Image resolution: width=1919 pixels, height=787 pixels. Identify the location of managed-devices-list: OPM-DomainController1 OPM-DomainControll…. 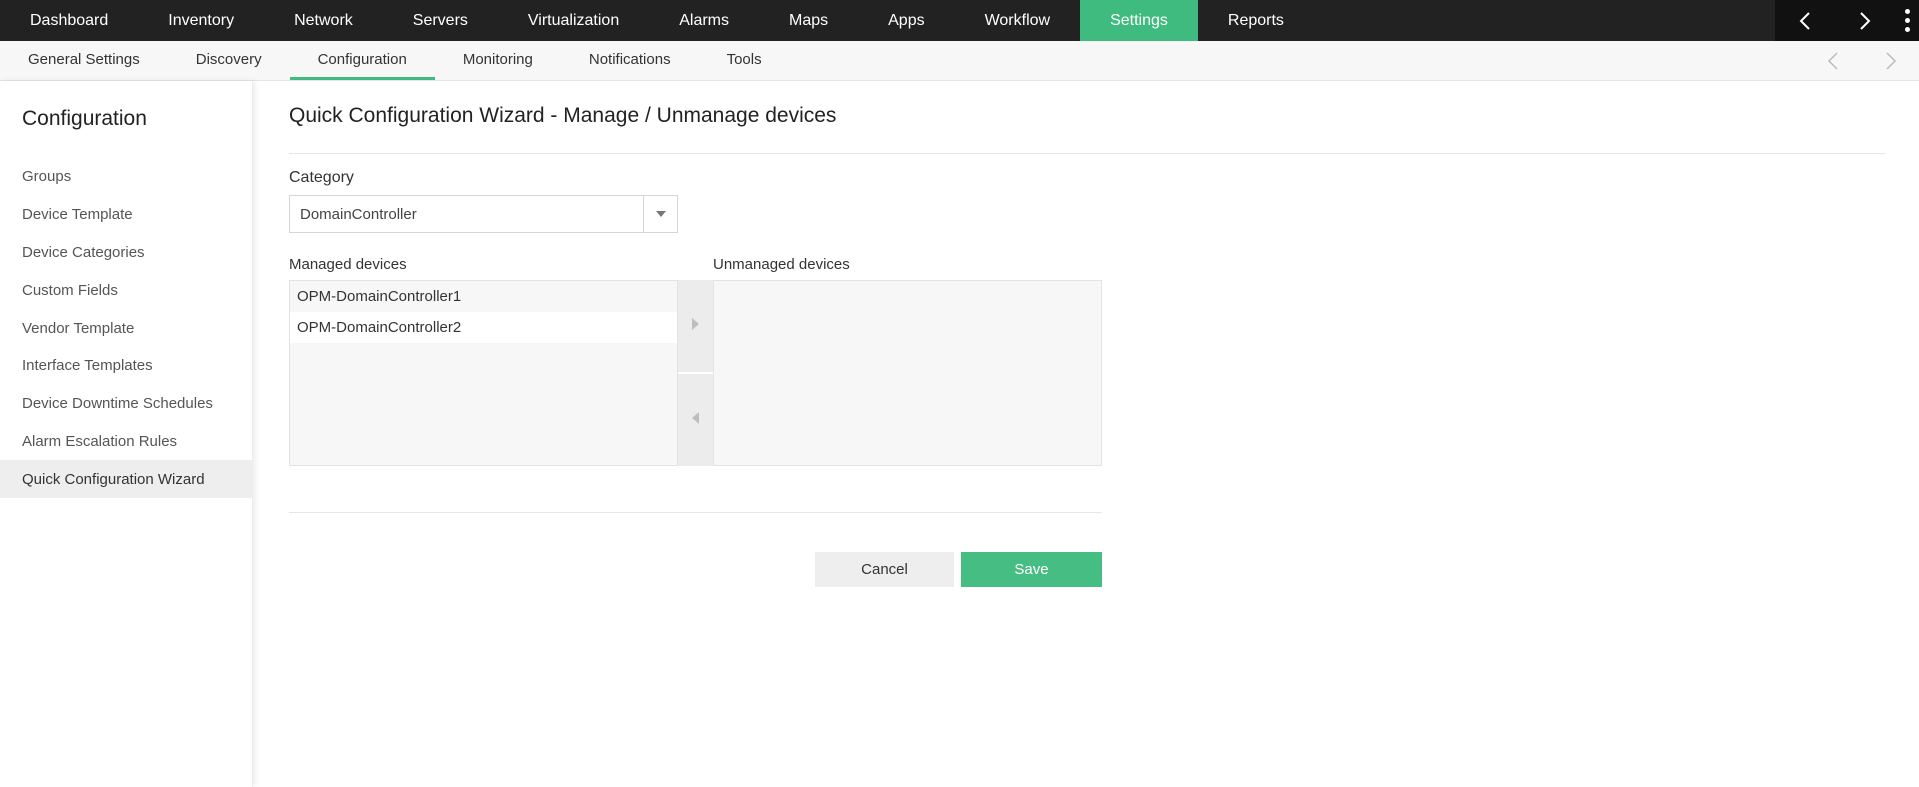
(483, 373).